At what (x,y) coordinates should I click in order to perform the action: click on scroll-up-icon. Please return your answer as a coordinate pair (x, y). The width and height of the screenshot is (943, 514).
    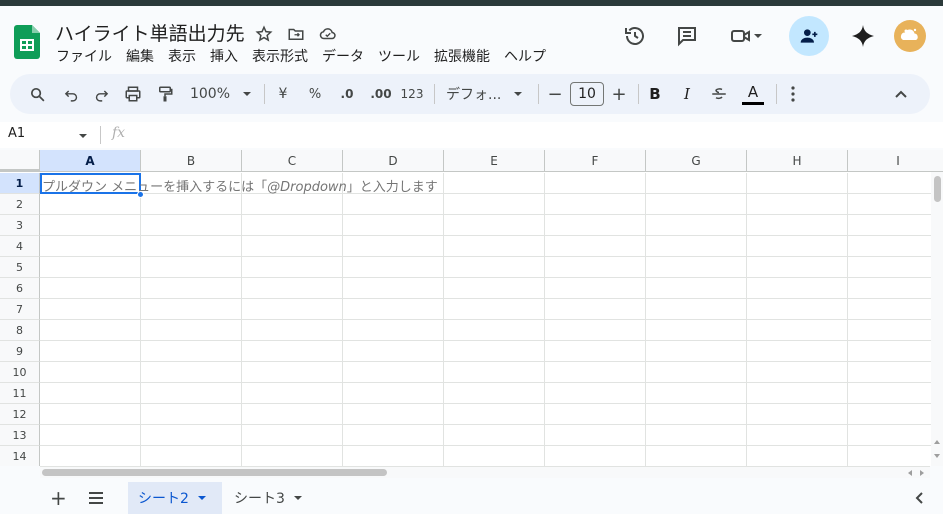
    Looking at the image, I should click on (937, 442).